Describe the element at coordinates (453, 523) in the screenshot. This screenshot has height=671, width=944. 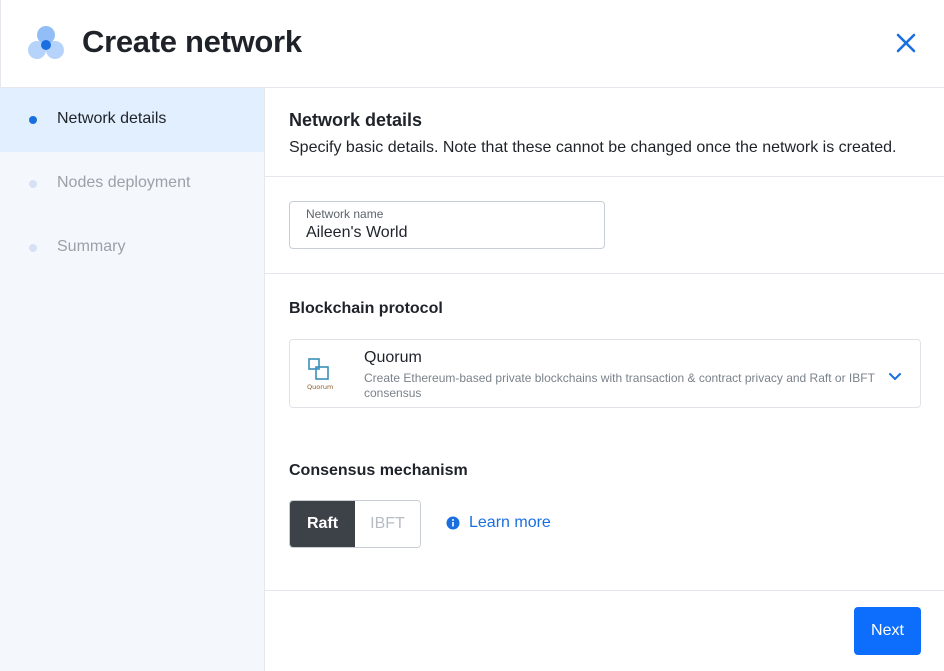
I see `info-icon` at that location.